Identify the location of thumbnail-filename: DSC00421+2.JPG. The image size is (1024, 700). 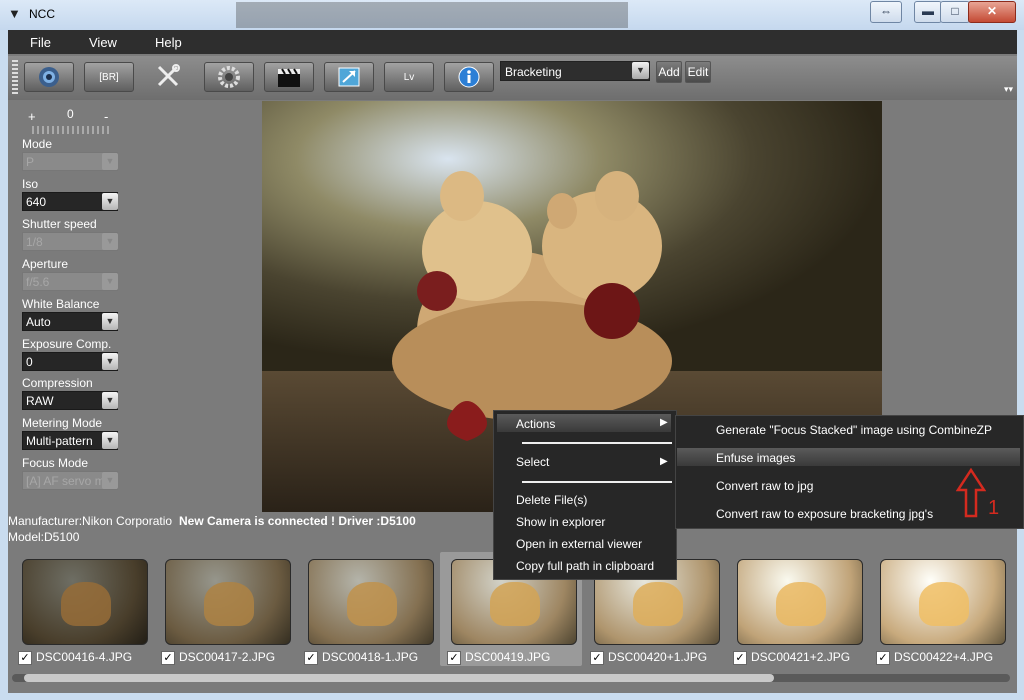
(801, 657).